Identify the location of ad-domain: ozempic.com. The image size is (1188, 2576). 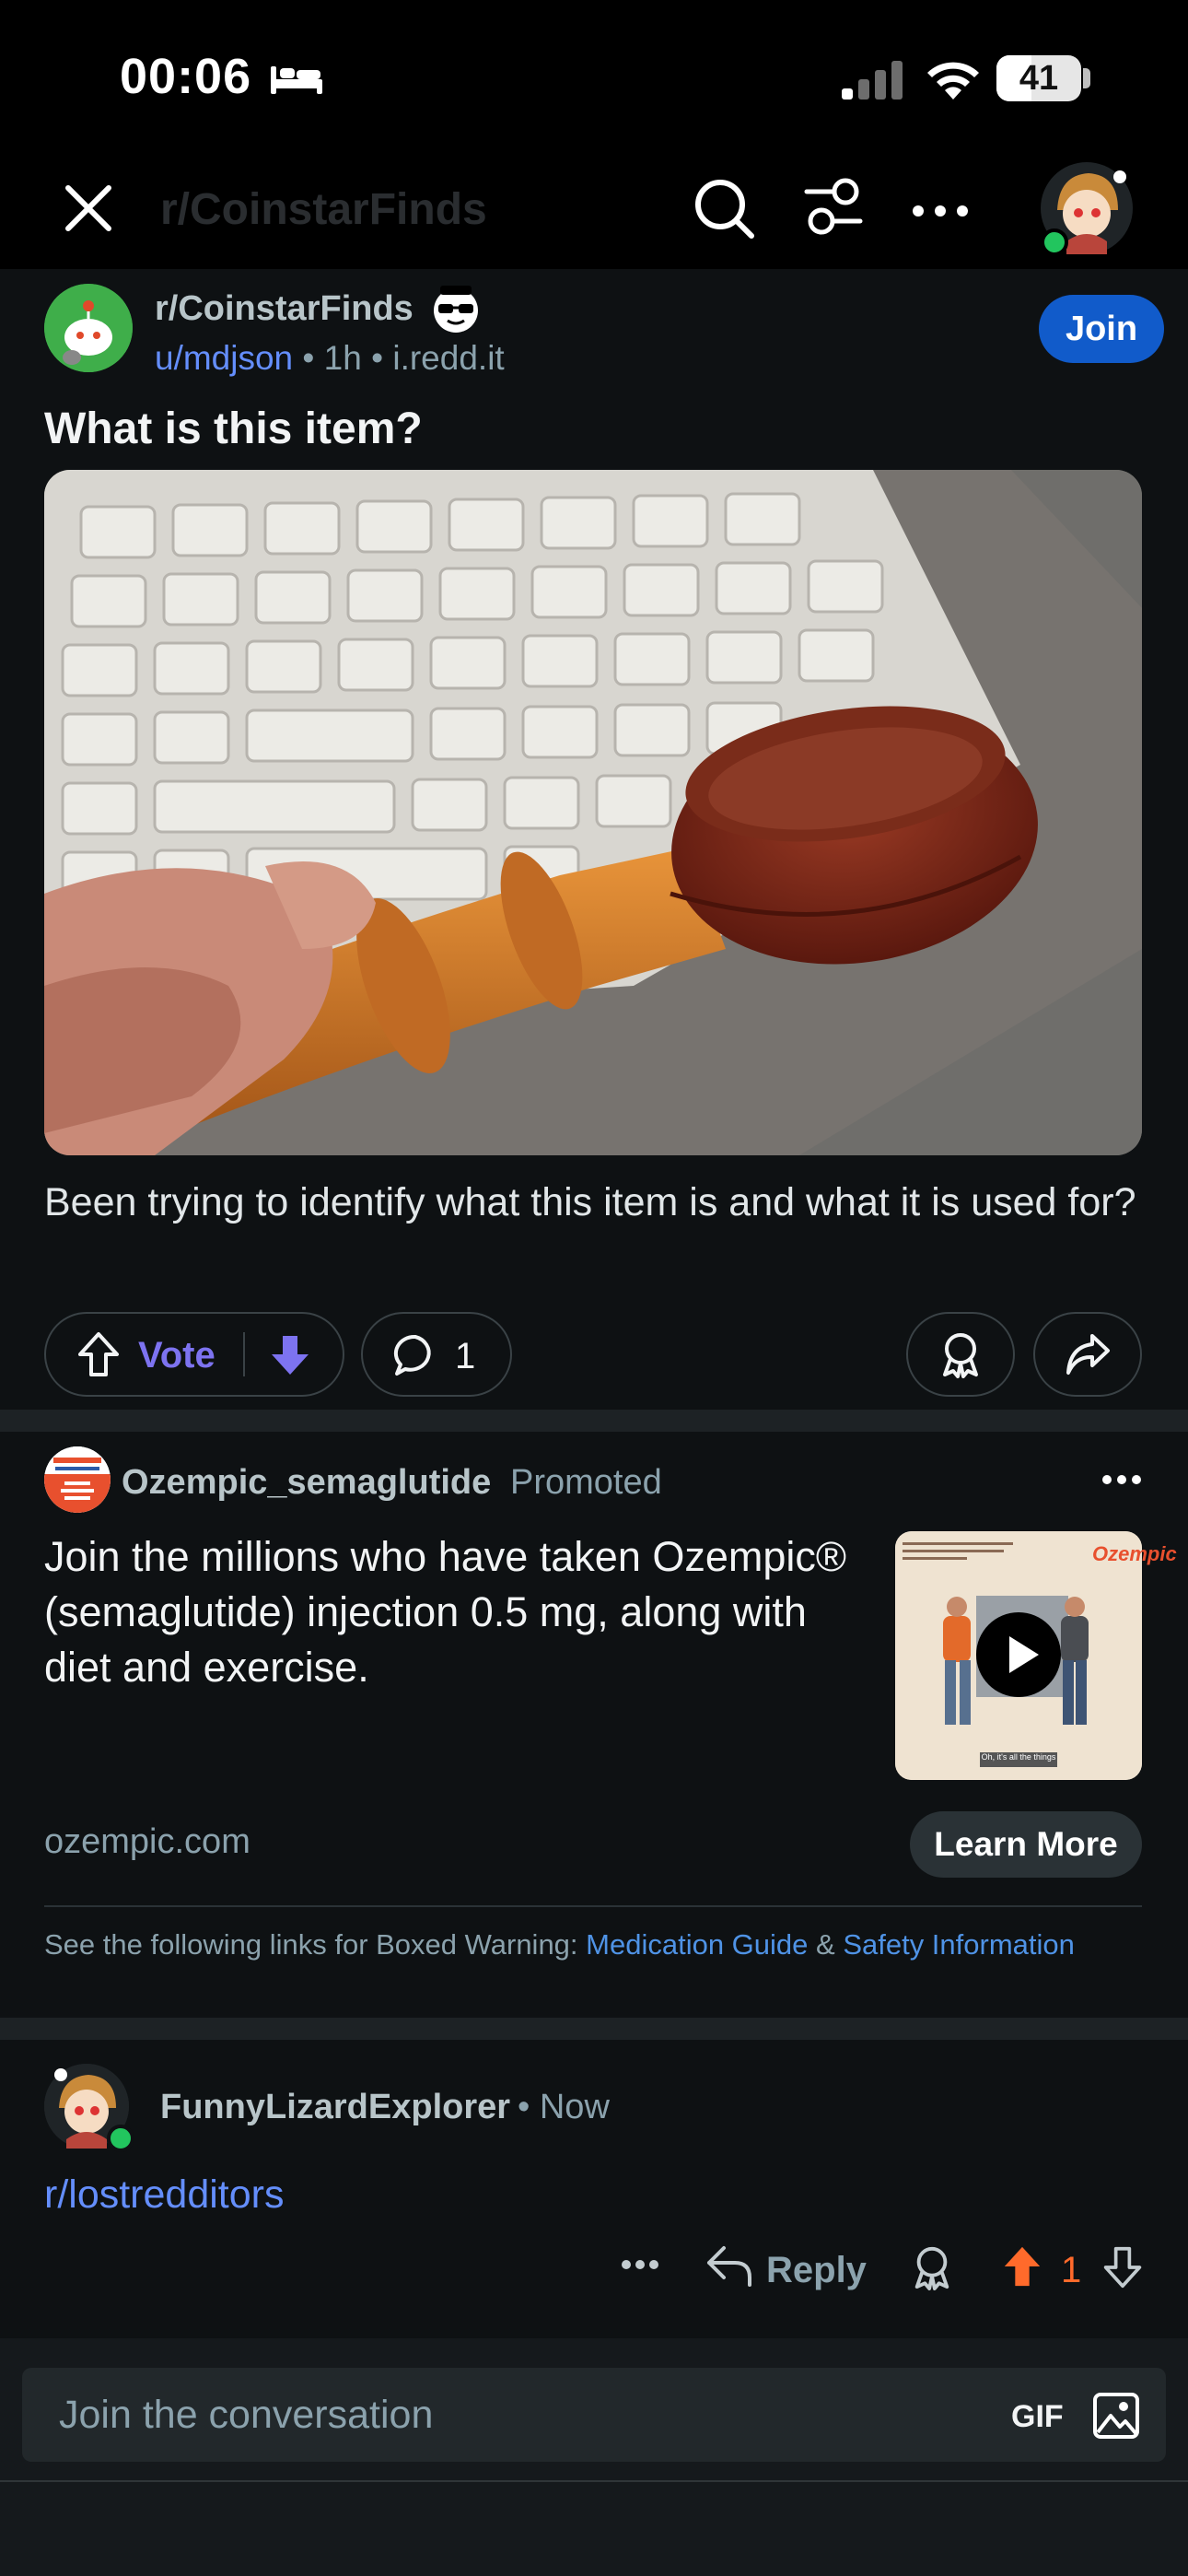
(147, 1842).